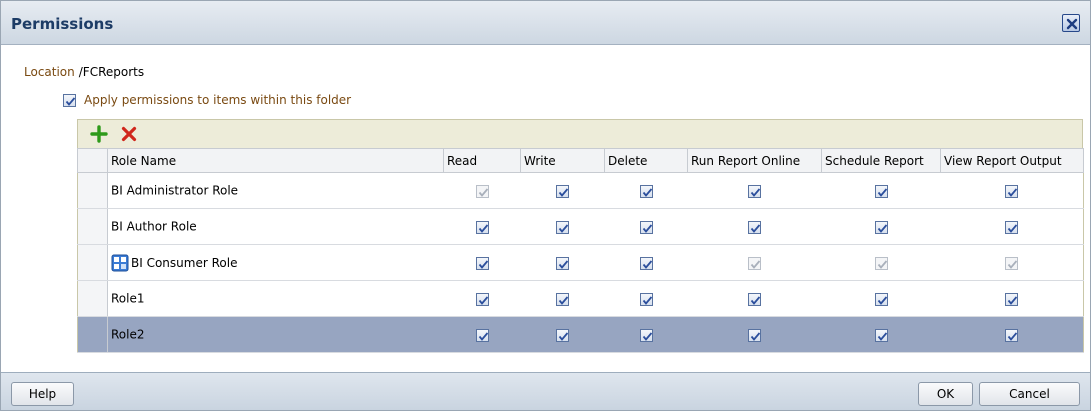 The width and height of the screenshot is (1091, 411). Describe the element at coordinates (275, 334) in the screenshot. I see `role-name-cell: Role2` at that location.